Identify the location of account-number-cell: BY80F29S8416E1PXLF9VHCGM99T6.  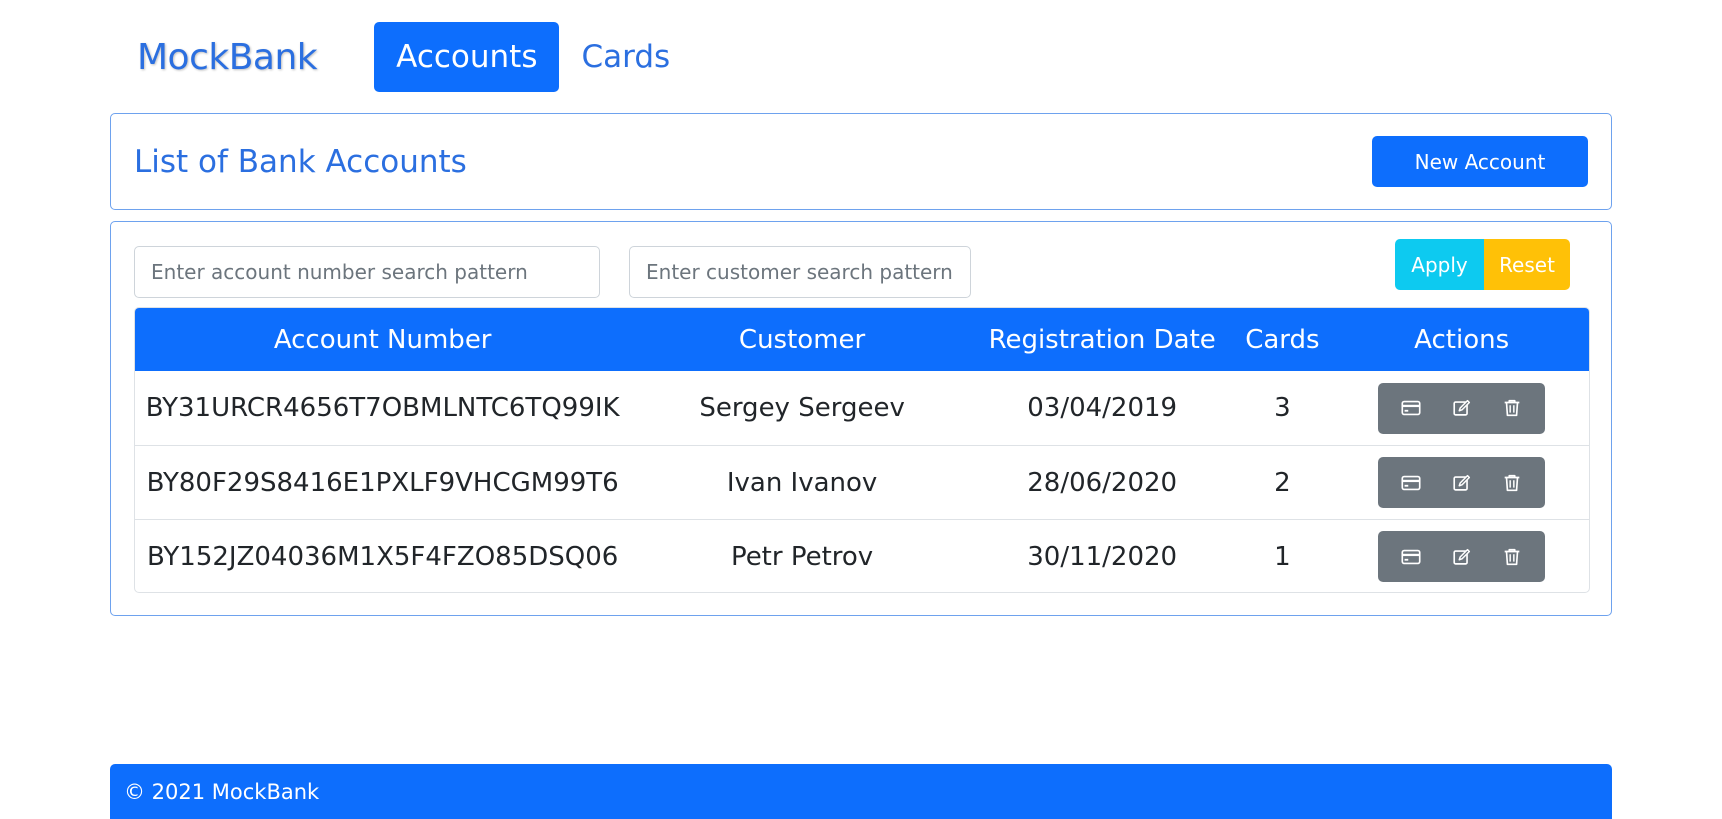
(382, 482).